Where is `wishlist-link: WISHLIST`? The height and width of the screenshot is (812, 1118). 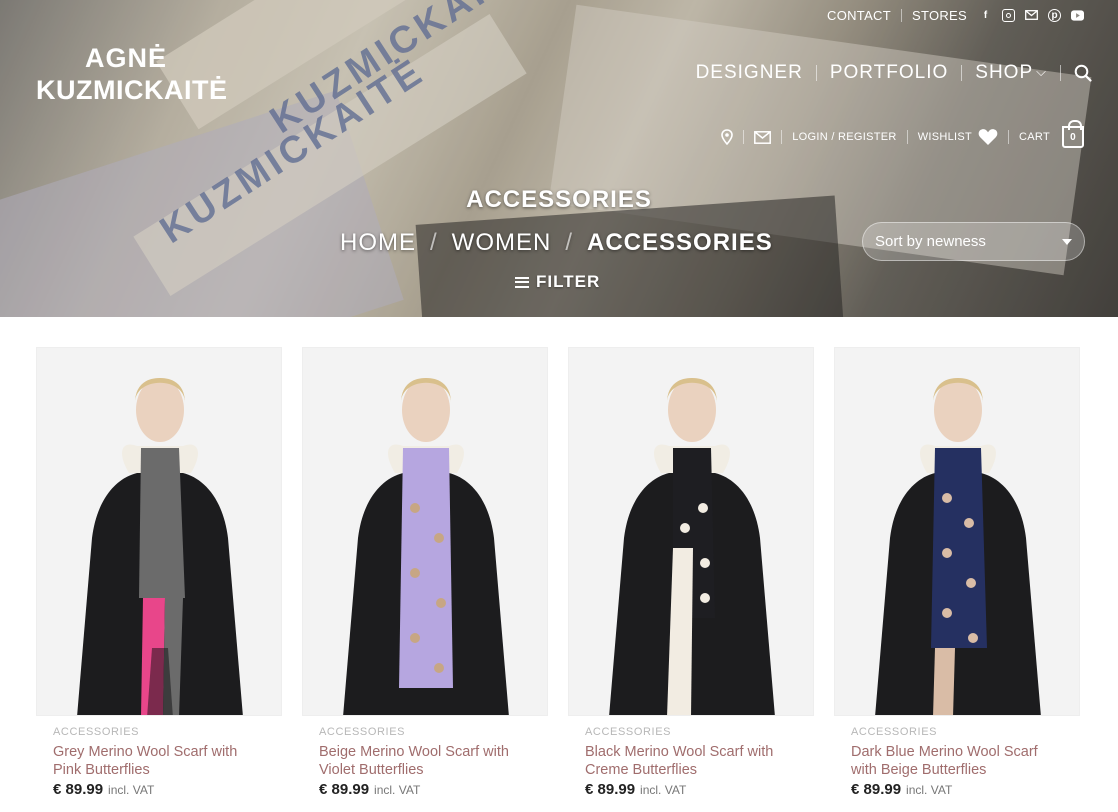
wishlist-link: WISHLIST is located at coordinates (958, 137).